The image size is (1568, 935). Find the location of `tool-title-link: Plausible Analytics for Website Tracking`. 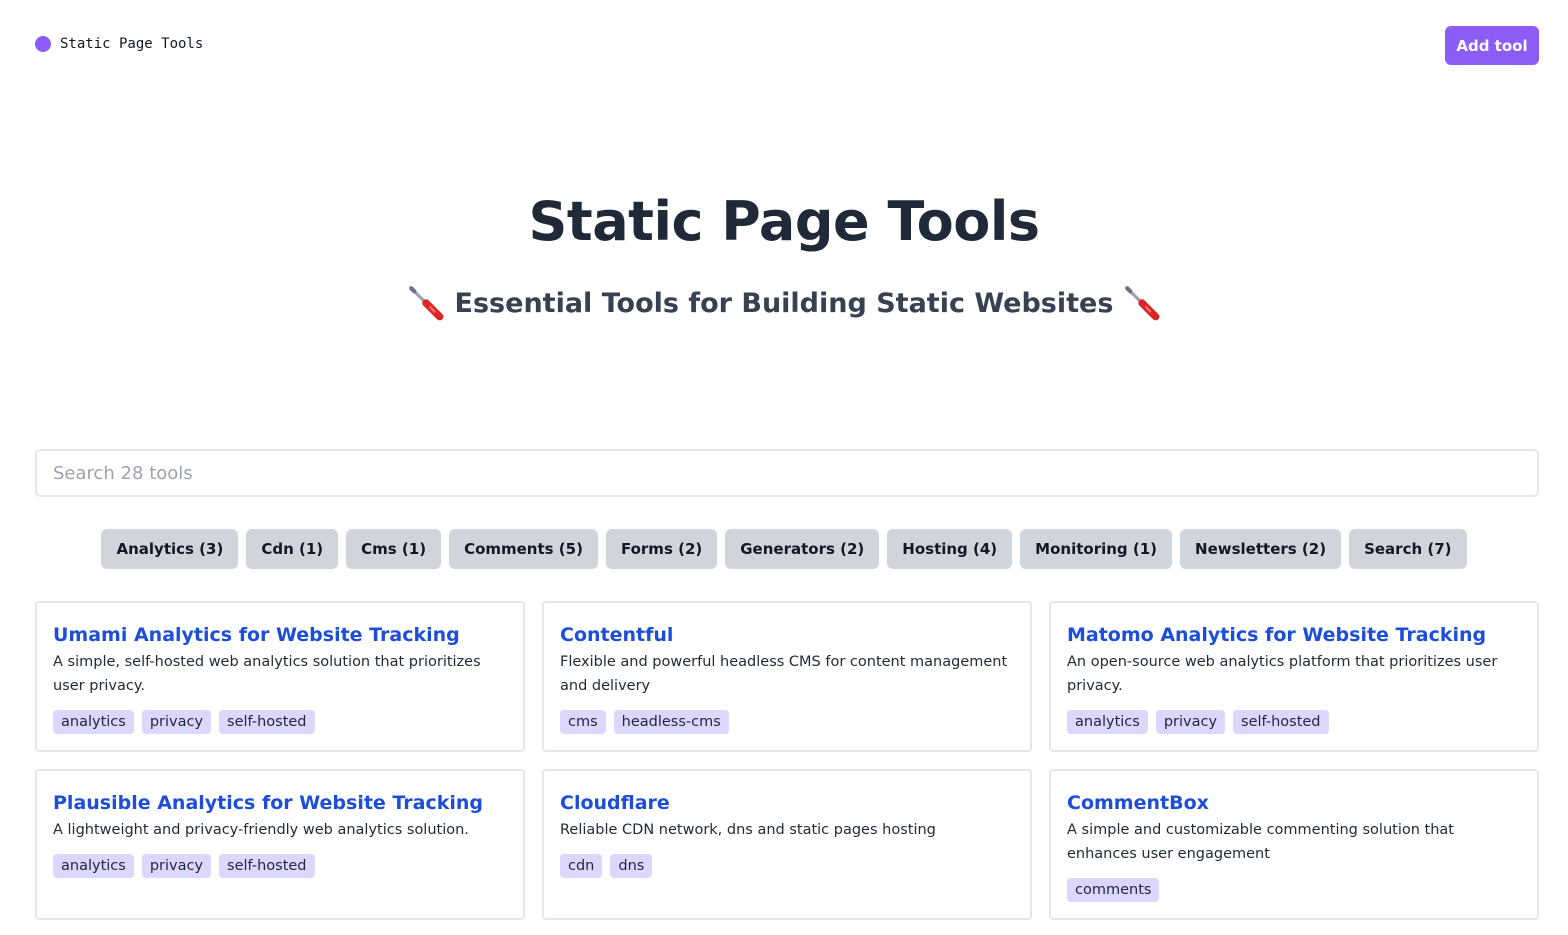

tool-title-link: Plausible Analytics for Website Tracking is located at coordinates (280, 803).